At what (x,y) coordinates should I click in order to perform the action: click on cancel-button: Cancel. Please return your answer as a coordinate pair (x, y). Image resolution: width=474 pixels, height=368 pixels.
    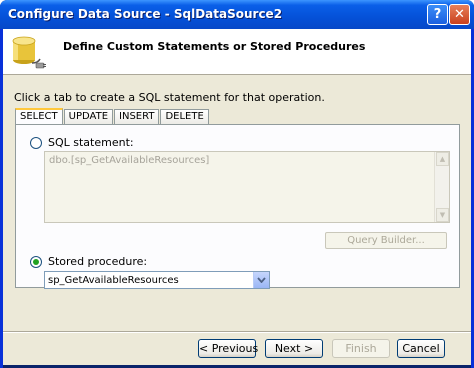
    Looking at the image, I should click on (421, 348).